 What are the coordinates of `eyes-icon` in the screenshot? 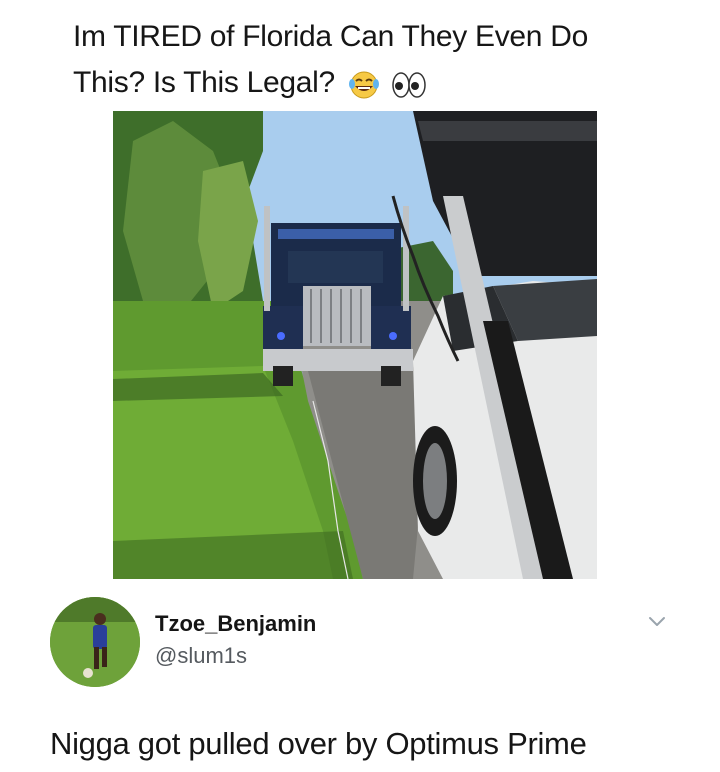 It's located at (409, 85).